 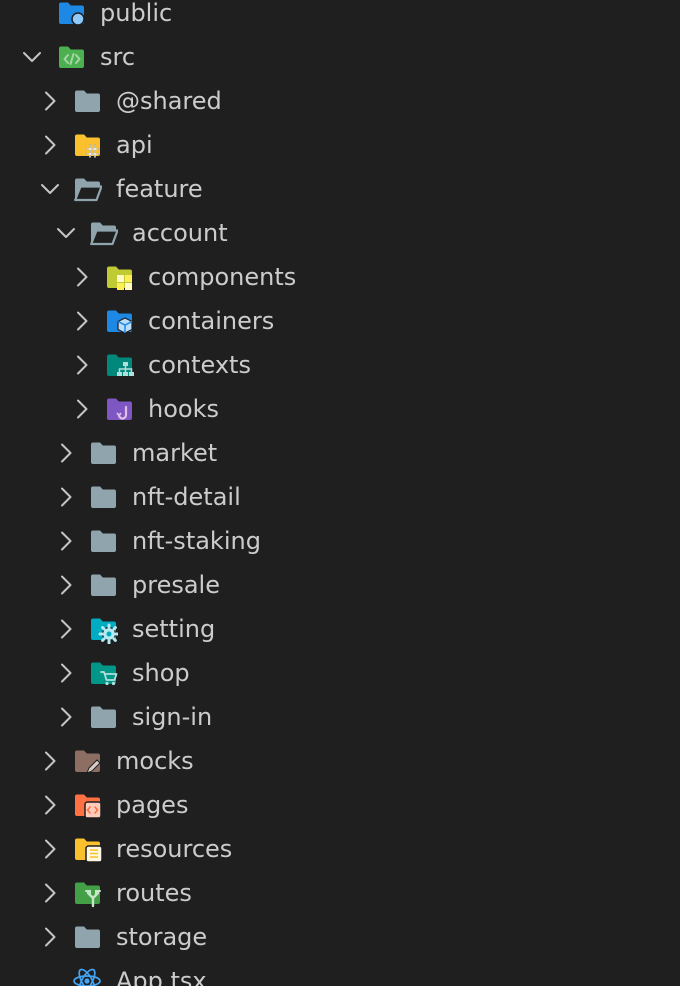 I want to click on folder-setting-icon, so click(x=104, y=629).